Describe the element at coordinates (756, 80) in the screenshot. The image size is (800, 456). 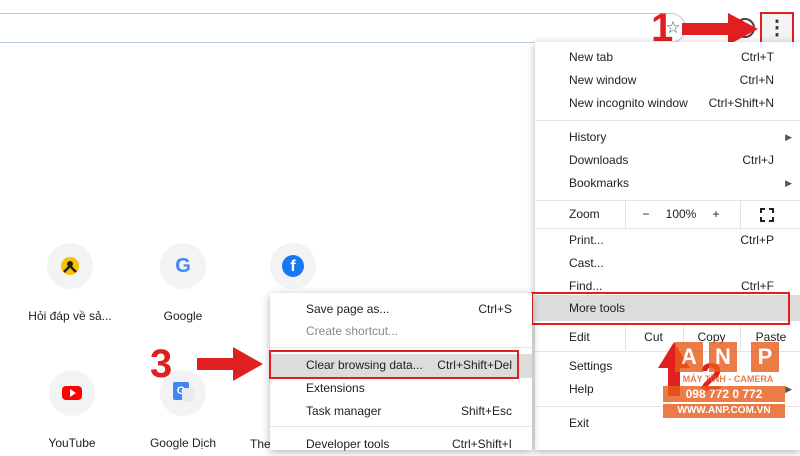
I see `menu-item-shortcut: Ctrl+N` at that location.